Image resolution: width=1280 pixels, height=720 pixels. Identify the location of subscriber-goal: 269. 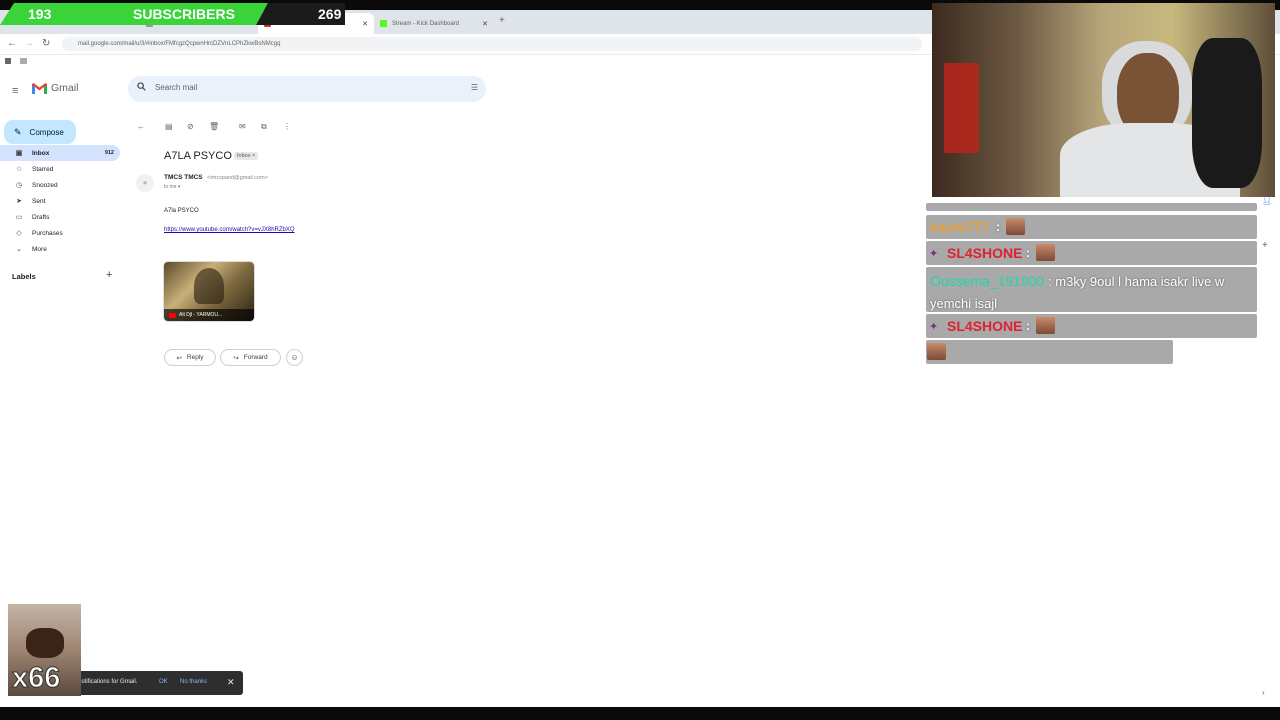
(330, 14).